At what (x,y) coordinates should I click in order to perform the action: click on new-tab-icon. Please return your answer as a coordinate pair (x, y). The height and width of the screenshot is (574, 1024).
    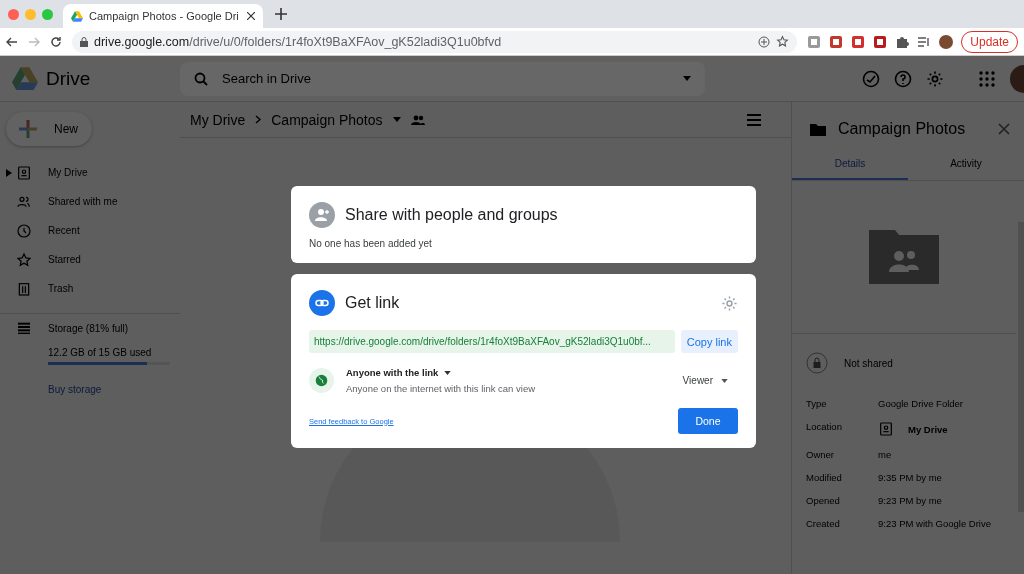
    Looking at the image, I should click on (281, 14).